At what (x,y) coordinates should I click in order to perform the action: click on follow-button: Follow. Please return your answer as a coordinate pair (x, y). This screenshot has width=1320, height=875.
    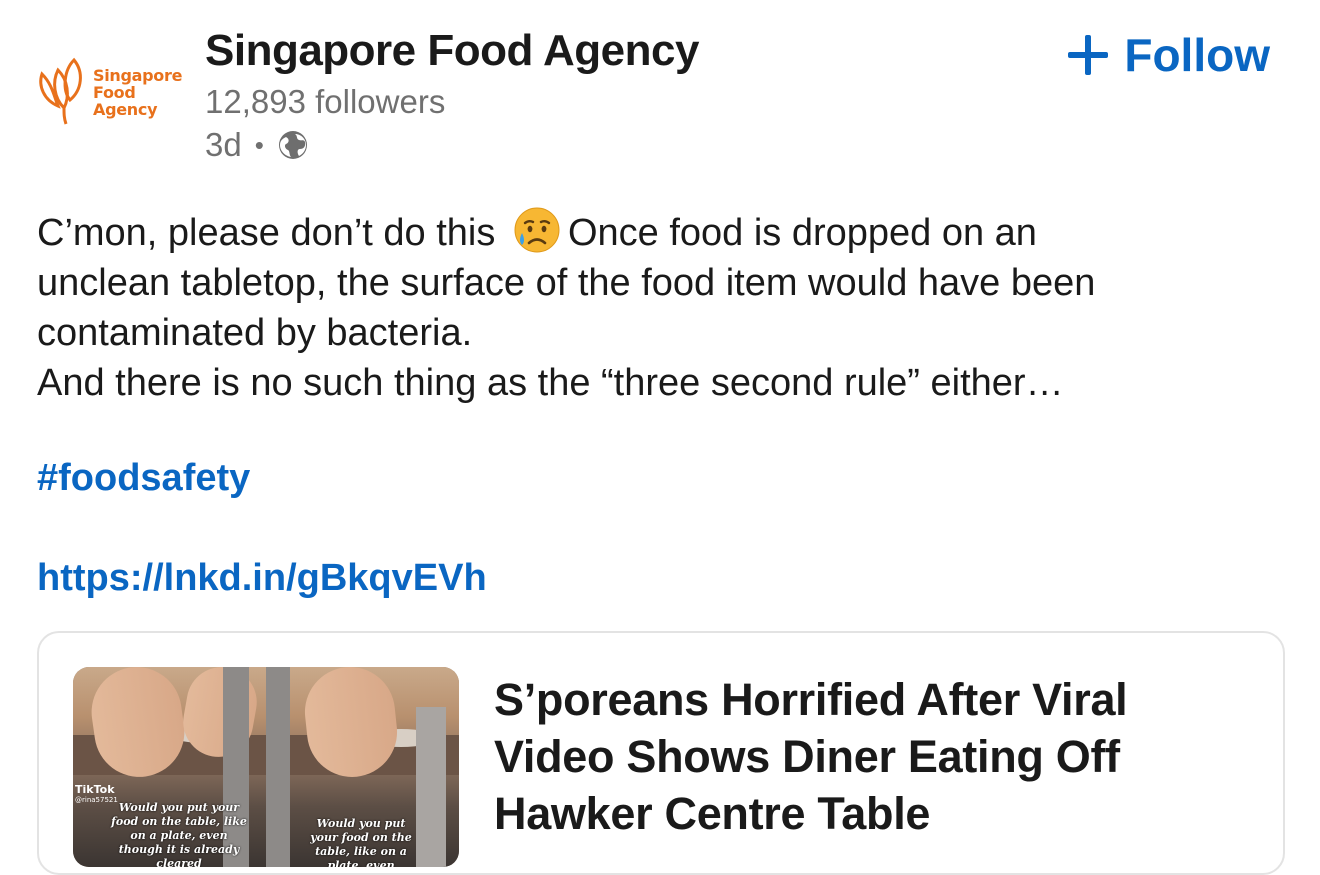
    Looking at the image, I should click on (1169, 55).